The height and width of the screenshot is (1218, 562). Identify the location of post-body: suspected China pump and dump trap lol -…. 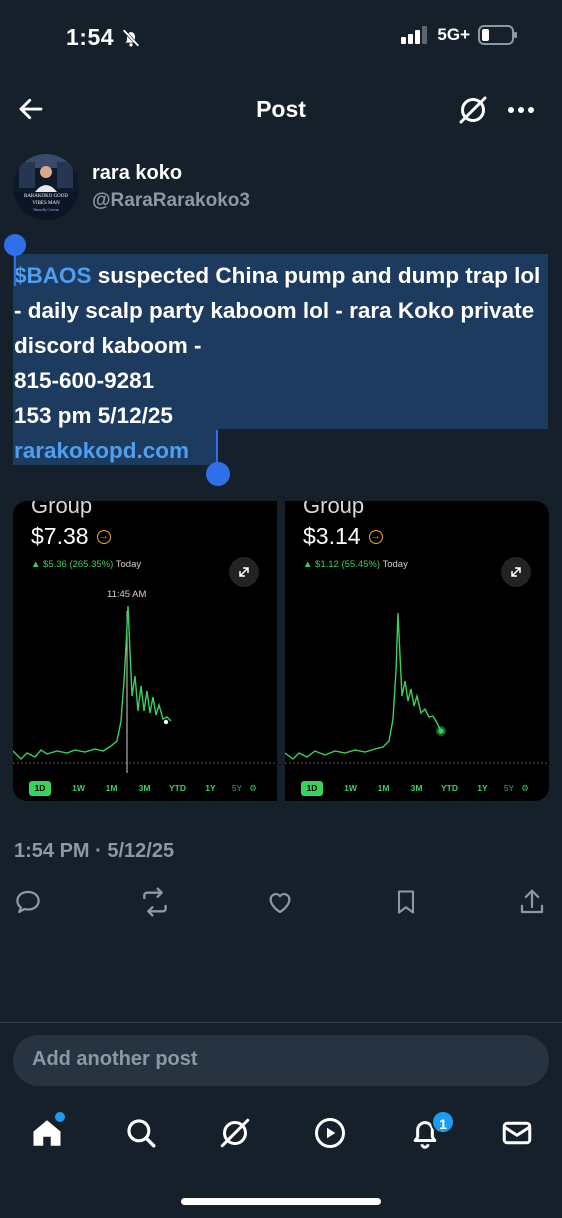
(277, 310).